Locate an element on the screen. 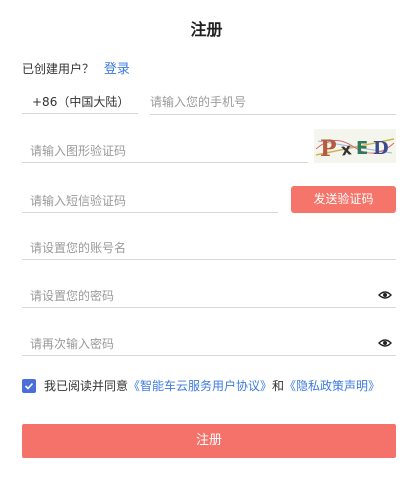 Image resolution: width=413 pixels, height=481 pixels. login-prompt: 已创建用户？ 登录 is located at coordinates (76, 67).